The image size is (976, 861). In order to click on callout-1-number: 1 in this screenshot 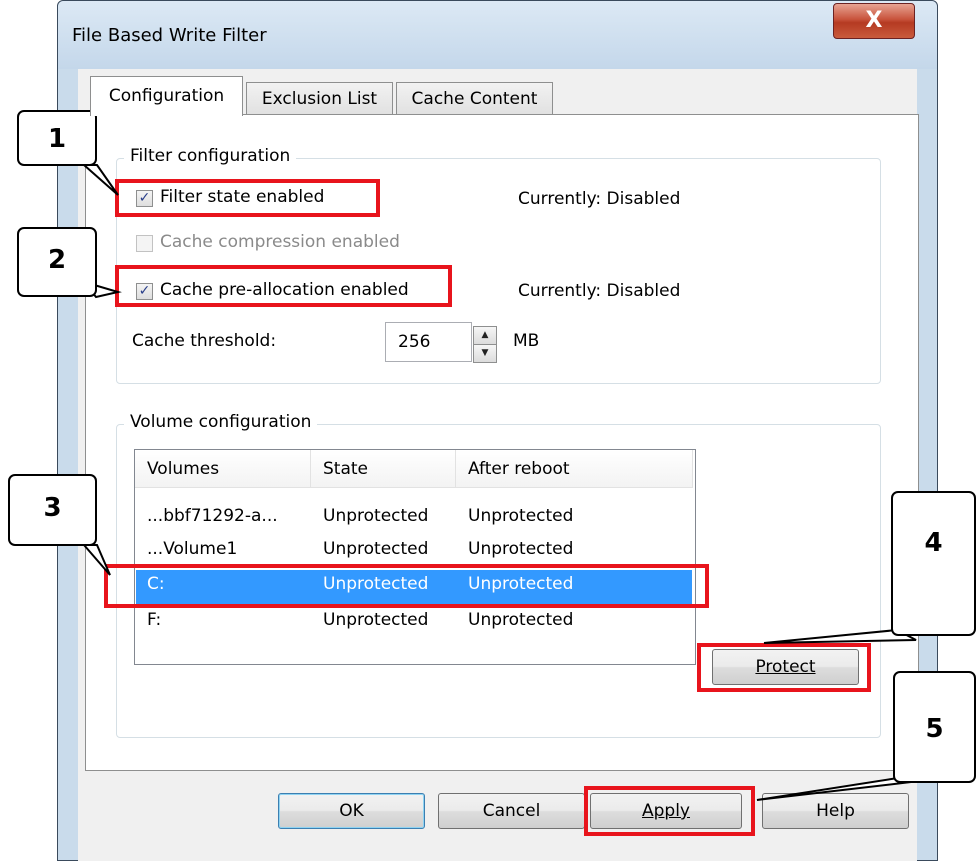, I will do `click(57, 139)`.